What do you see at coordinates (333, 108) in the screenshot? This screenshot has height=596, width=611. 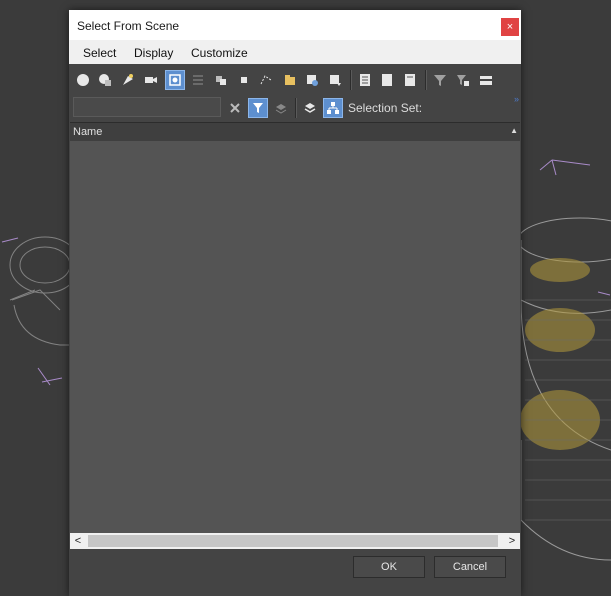 I see `sort-by-hierarchy-icon` at bounding box center [333, 108].